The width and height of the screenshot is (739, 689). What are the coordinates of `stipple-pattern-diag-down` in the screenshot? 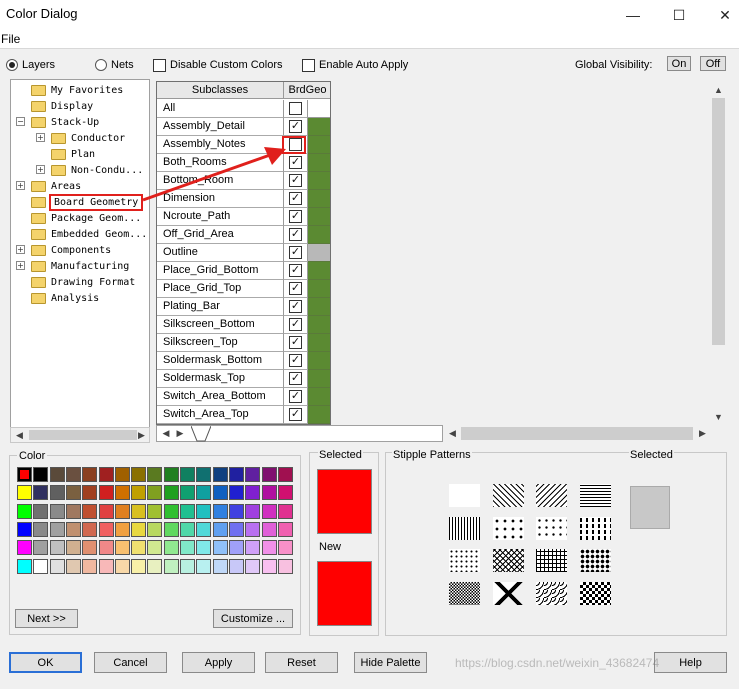 It's located at (508, 495).